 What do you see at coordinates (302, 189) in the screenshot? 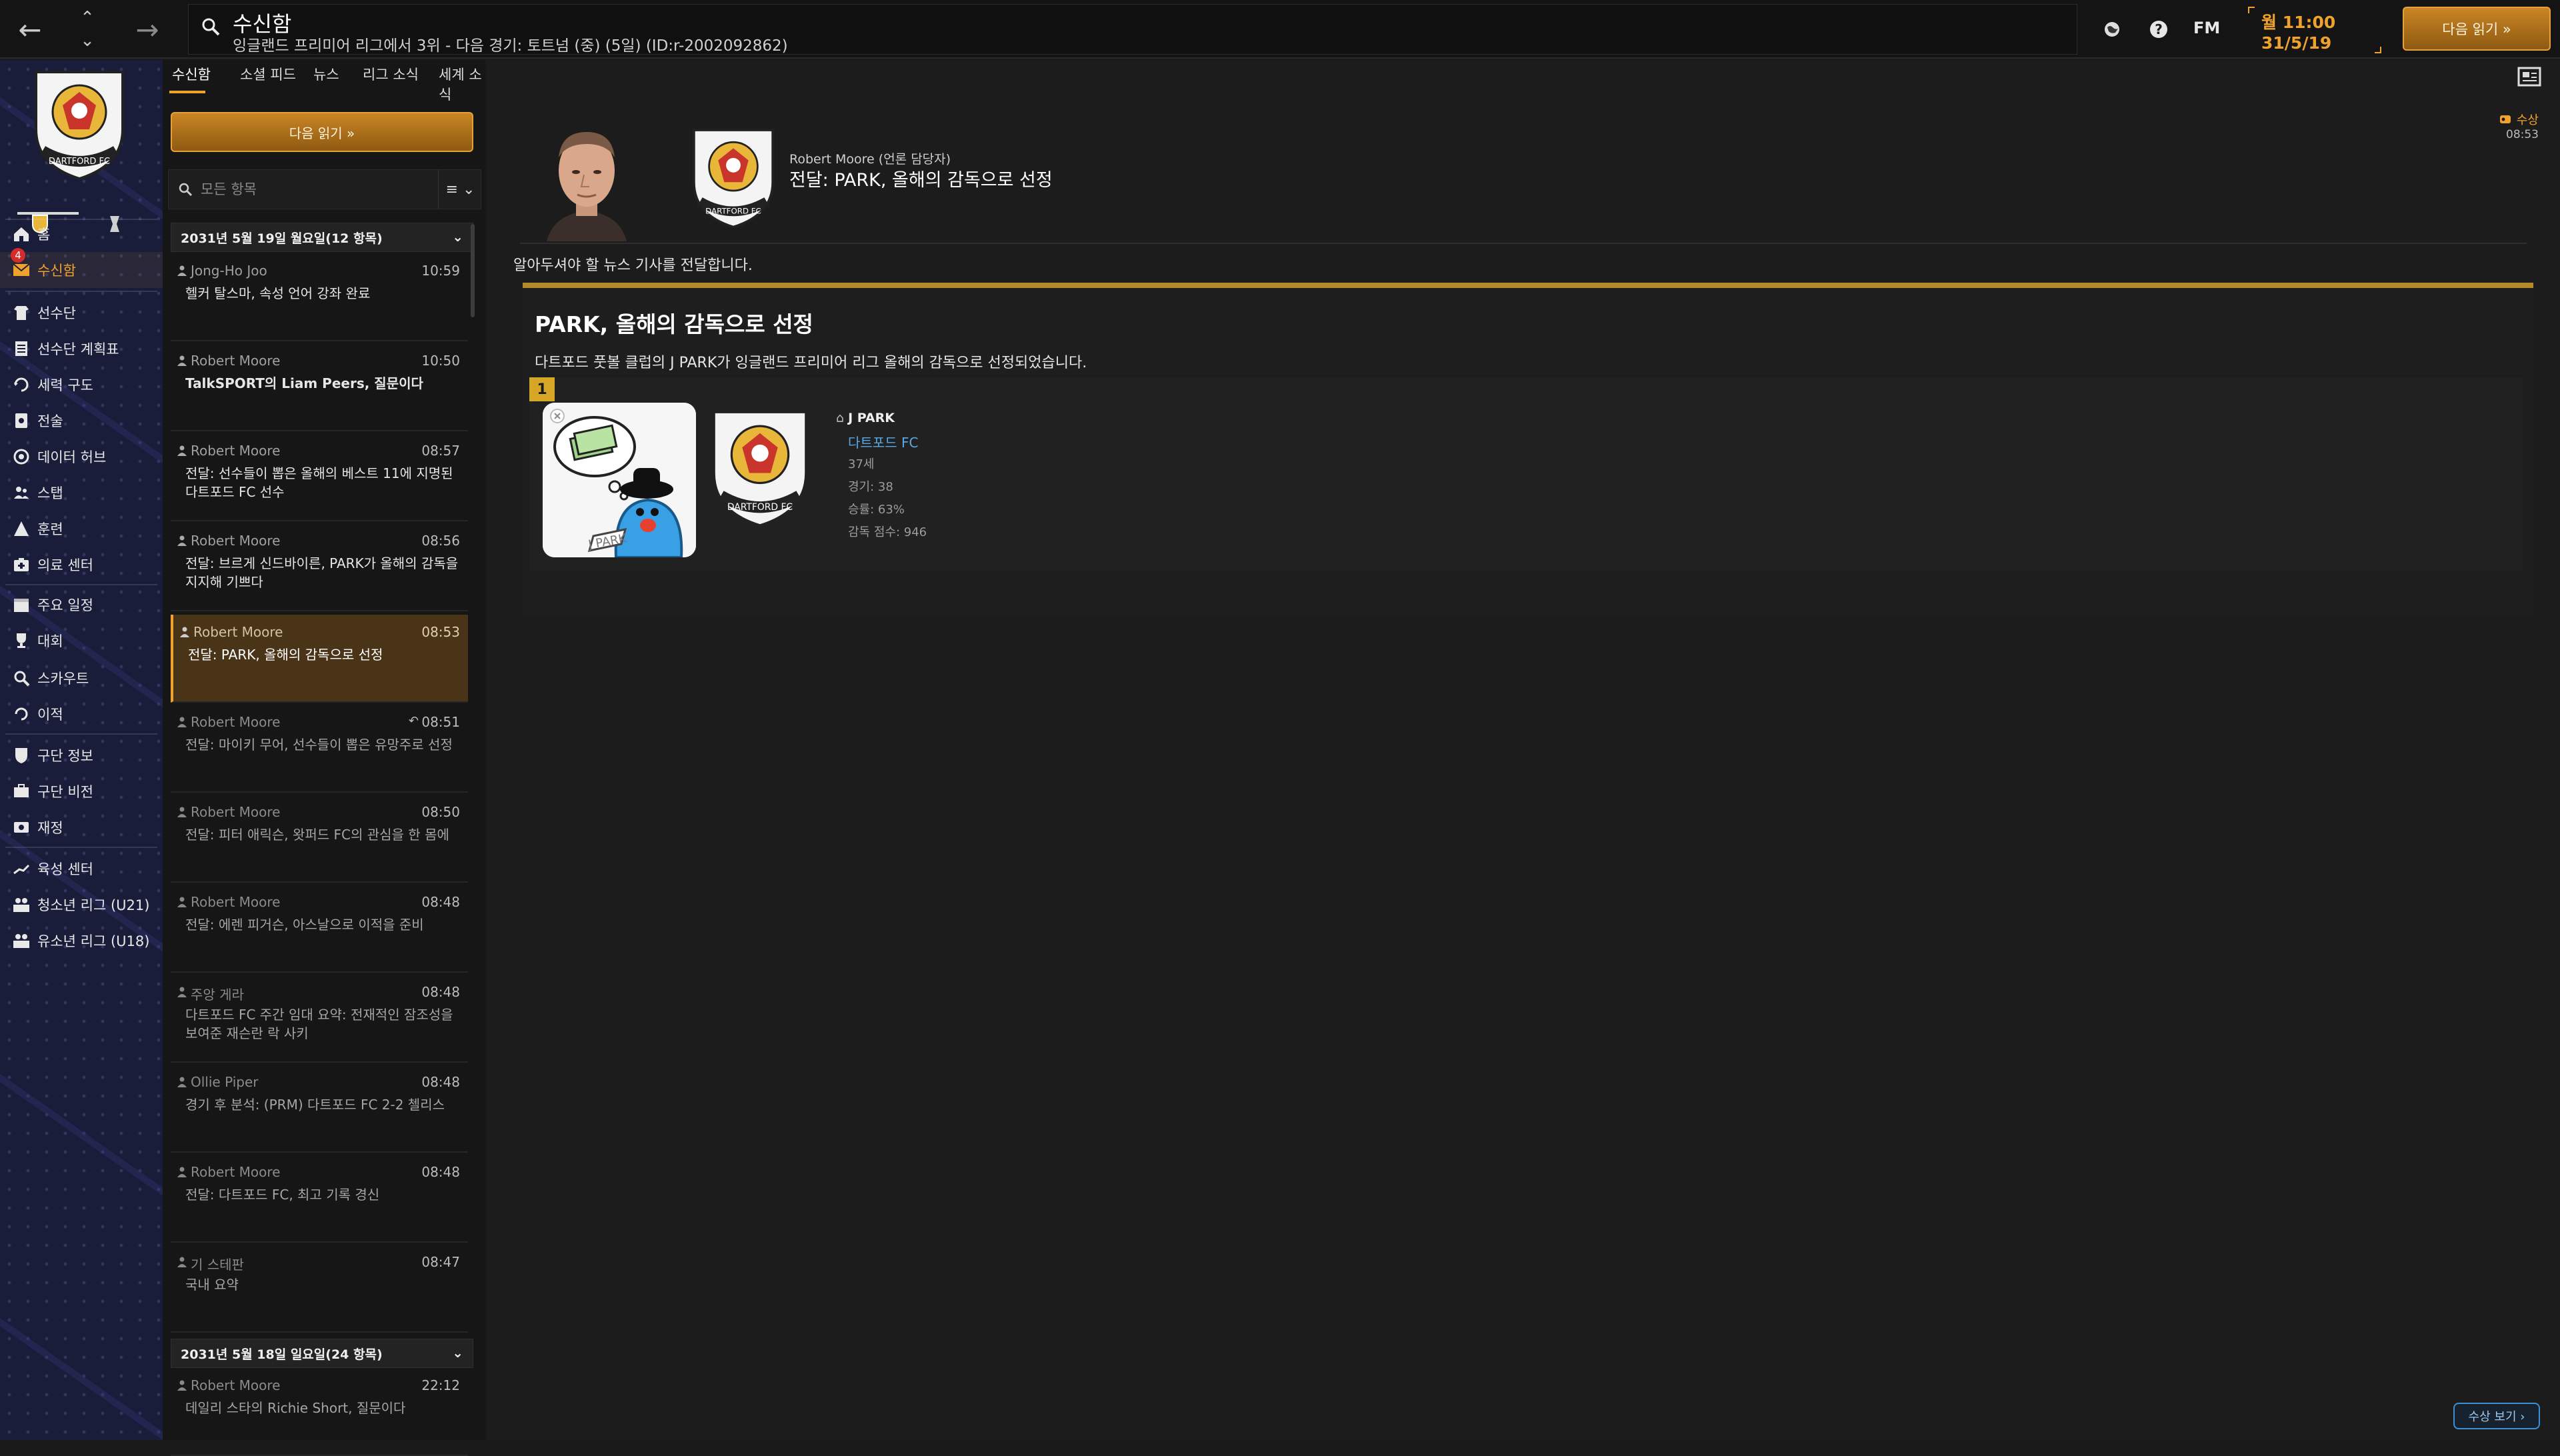
I see `filter-input` at bounding box center [302, 189].